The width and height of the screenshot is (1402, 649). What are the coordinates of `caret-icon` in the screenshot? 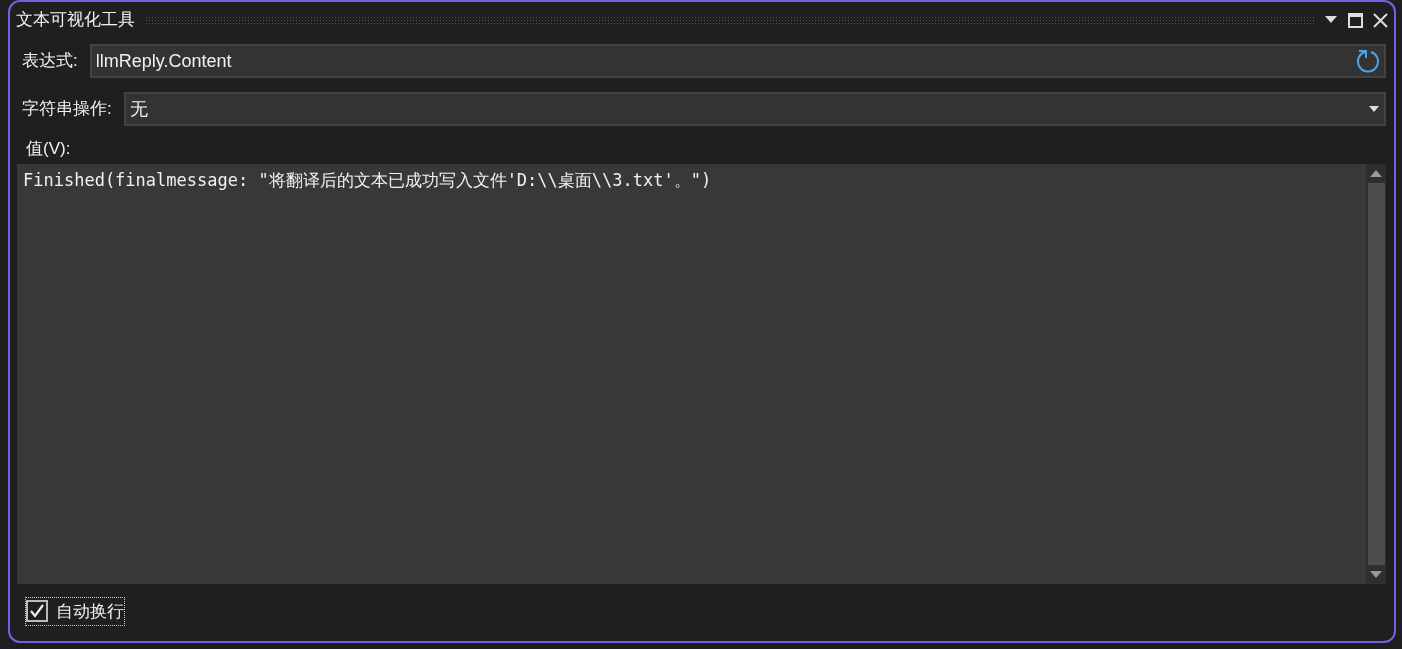 It's located at (1374, 109).